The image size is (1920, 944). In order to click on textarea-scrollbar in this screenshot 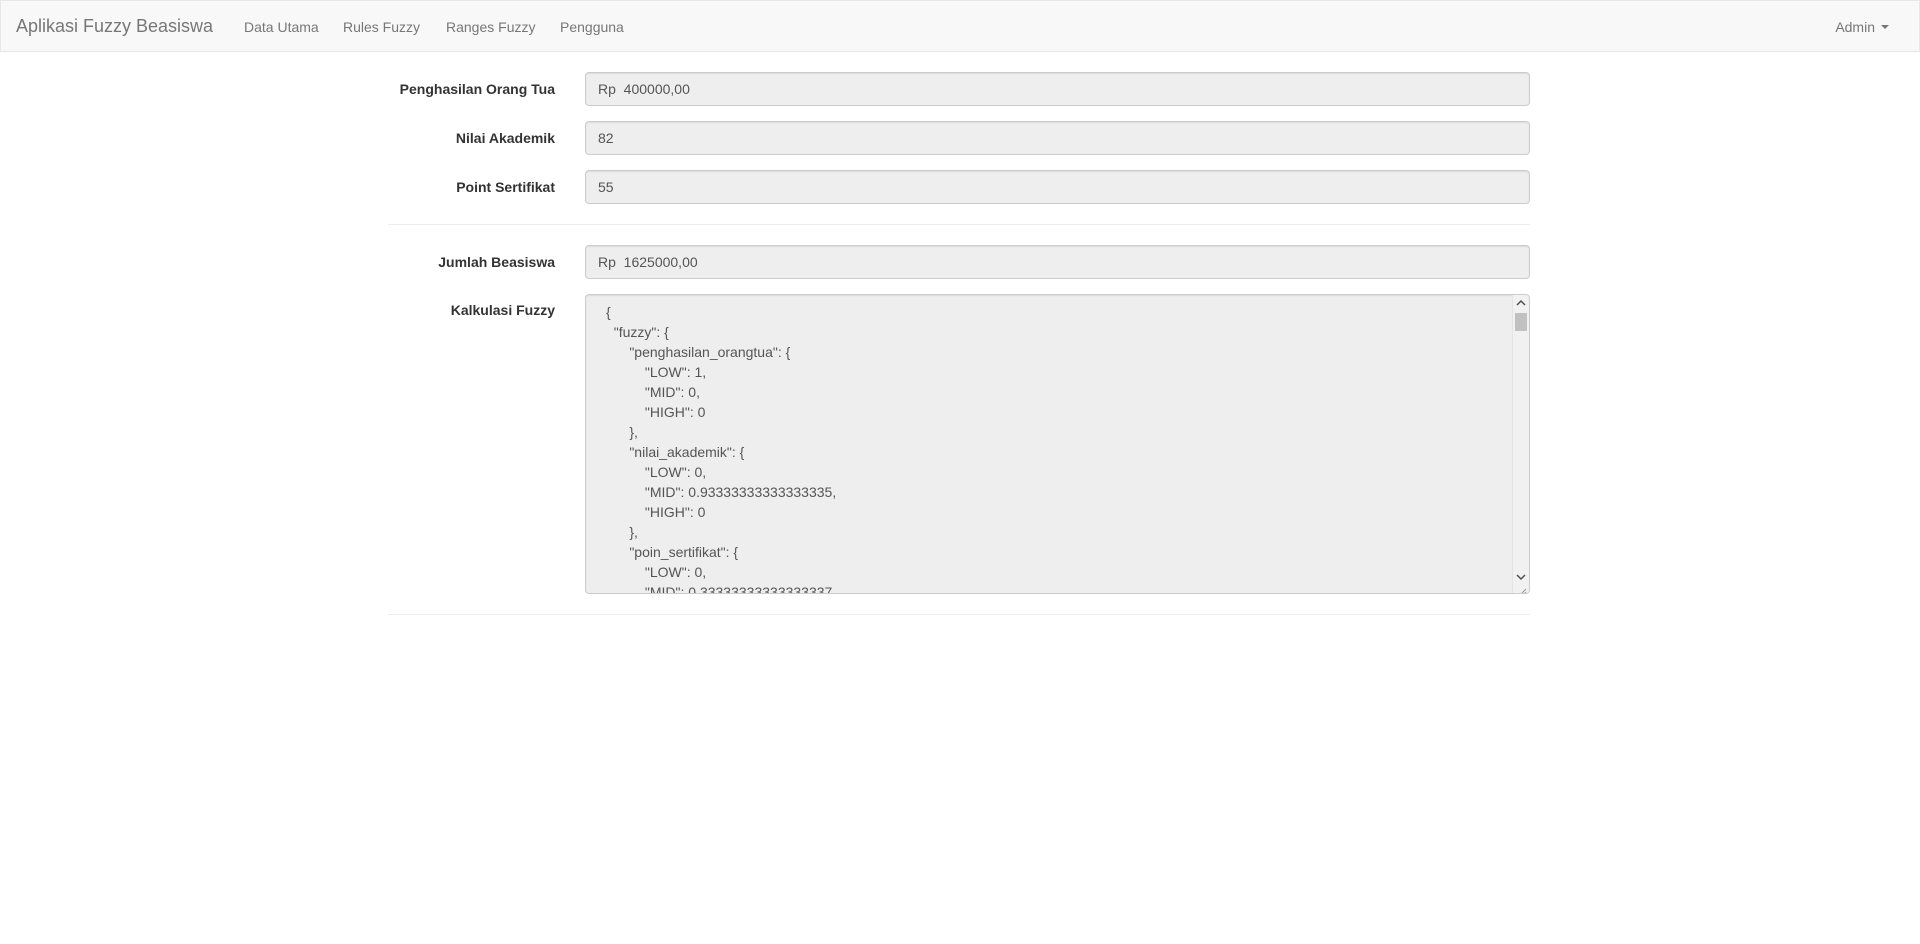, I will do `click(1520, 444)`.